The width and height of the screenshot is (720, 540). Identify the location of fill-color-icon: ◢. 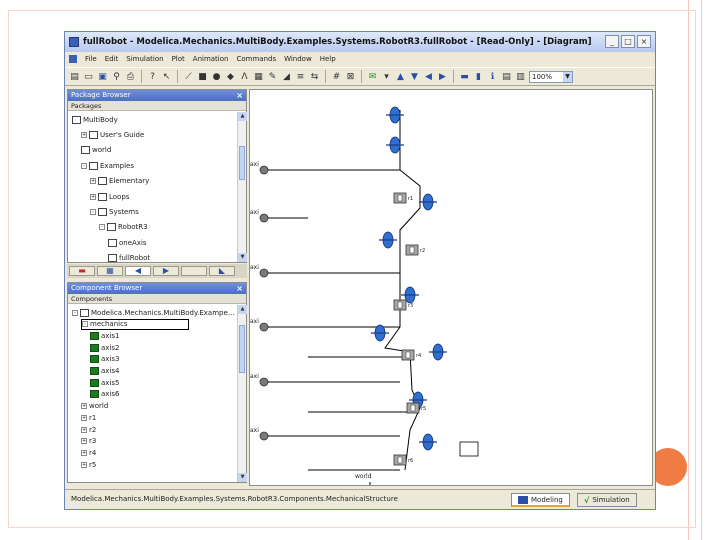
(286, 76).